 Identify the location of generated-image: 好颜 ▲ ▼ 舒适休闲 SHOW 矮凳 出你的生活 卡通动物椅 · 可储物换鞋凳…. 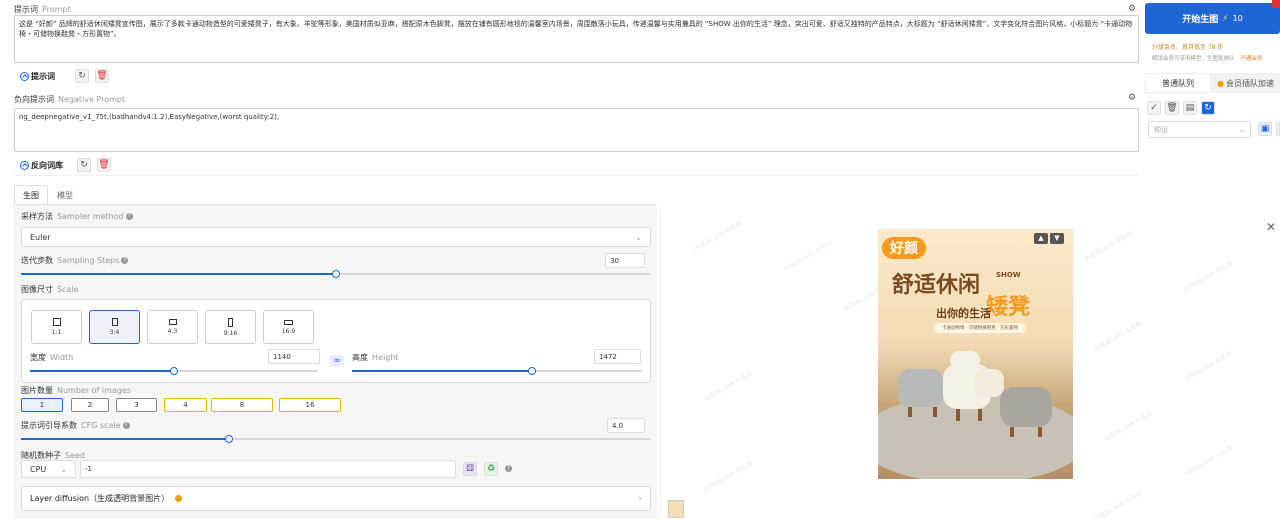
(975, 354).